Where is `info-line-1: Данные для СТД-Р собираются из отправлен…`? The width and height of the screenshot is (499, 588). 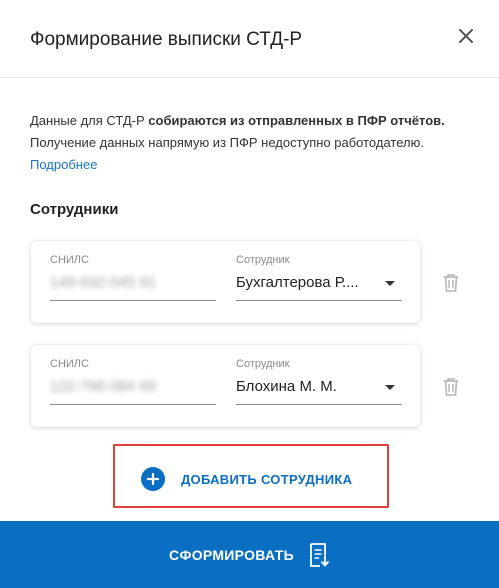 info-line-1: Данные для СТД-Р собираются из отправлен… is located at coordinates (252, 121).